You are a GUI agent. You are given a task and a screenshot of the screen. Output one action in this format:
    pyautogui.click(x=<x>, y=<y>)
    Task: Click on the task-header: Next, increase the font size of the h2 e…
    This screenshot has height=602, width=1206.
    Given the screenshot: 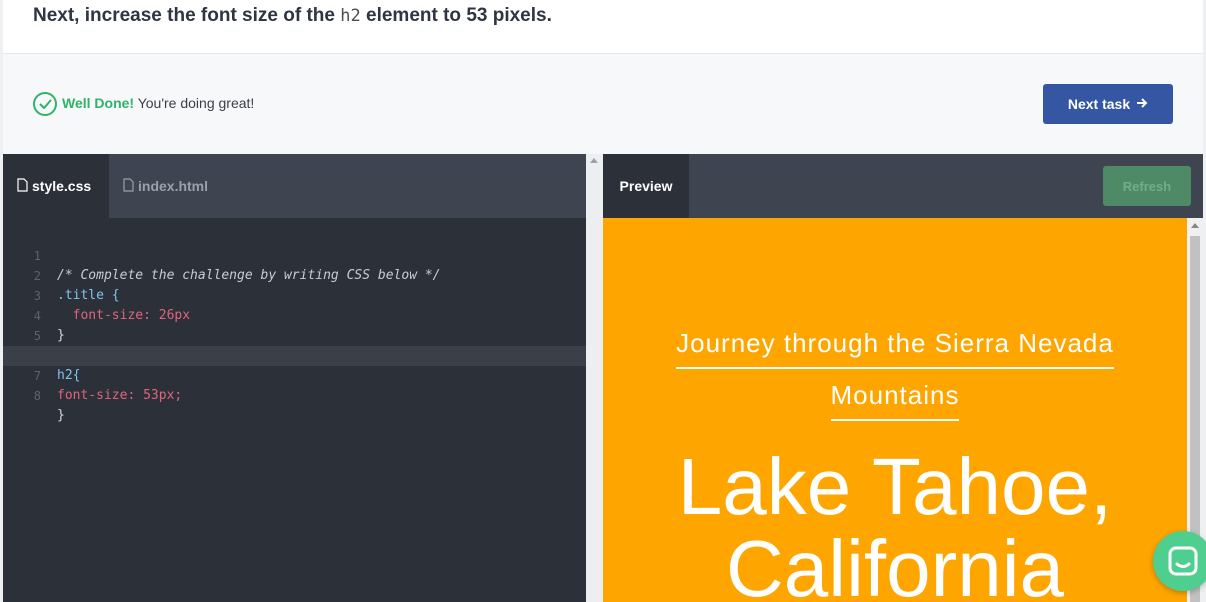 What is the action you would take?
    pyautogui.click(x=603, y=27)
    